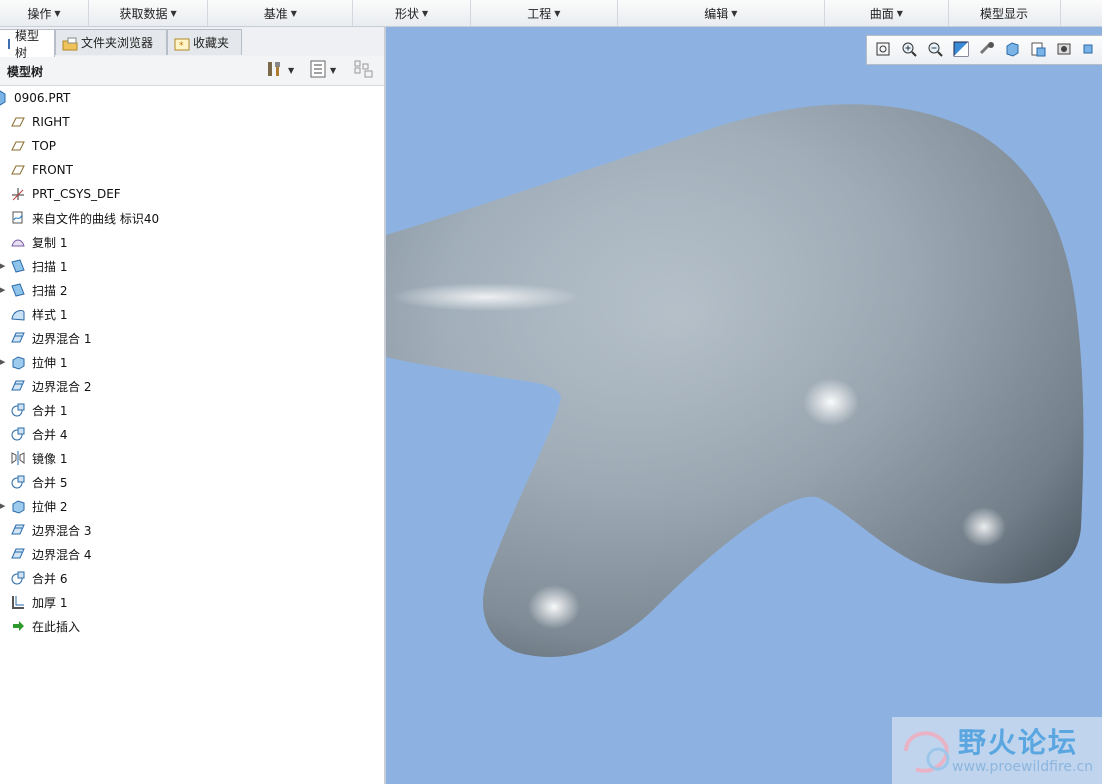 The width and height of the screenshot is (1102, 784). What do you see at coordinates (190, 554) in the screenshot?
I see `tree-item: 边界混合 4` at bounding box center [190, 554].